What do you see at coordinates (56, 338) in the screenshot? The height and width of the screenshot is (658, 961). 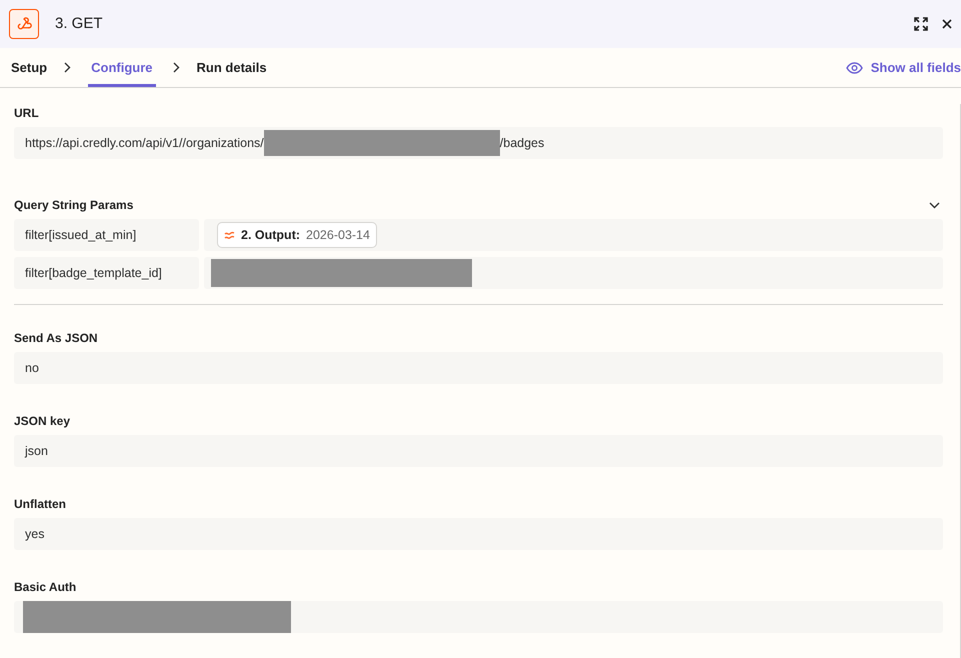 I see `field-label: Send As JSON` at bounding box center [56, 338].